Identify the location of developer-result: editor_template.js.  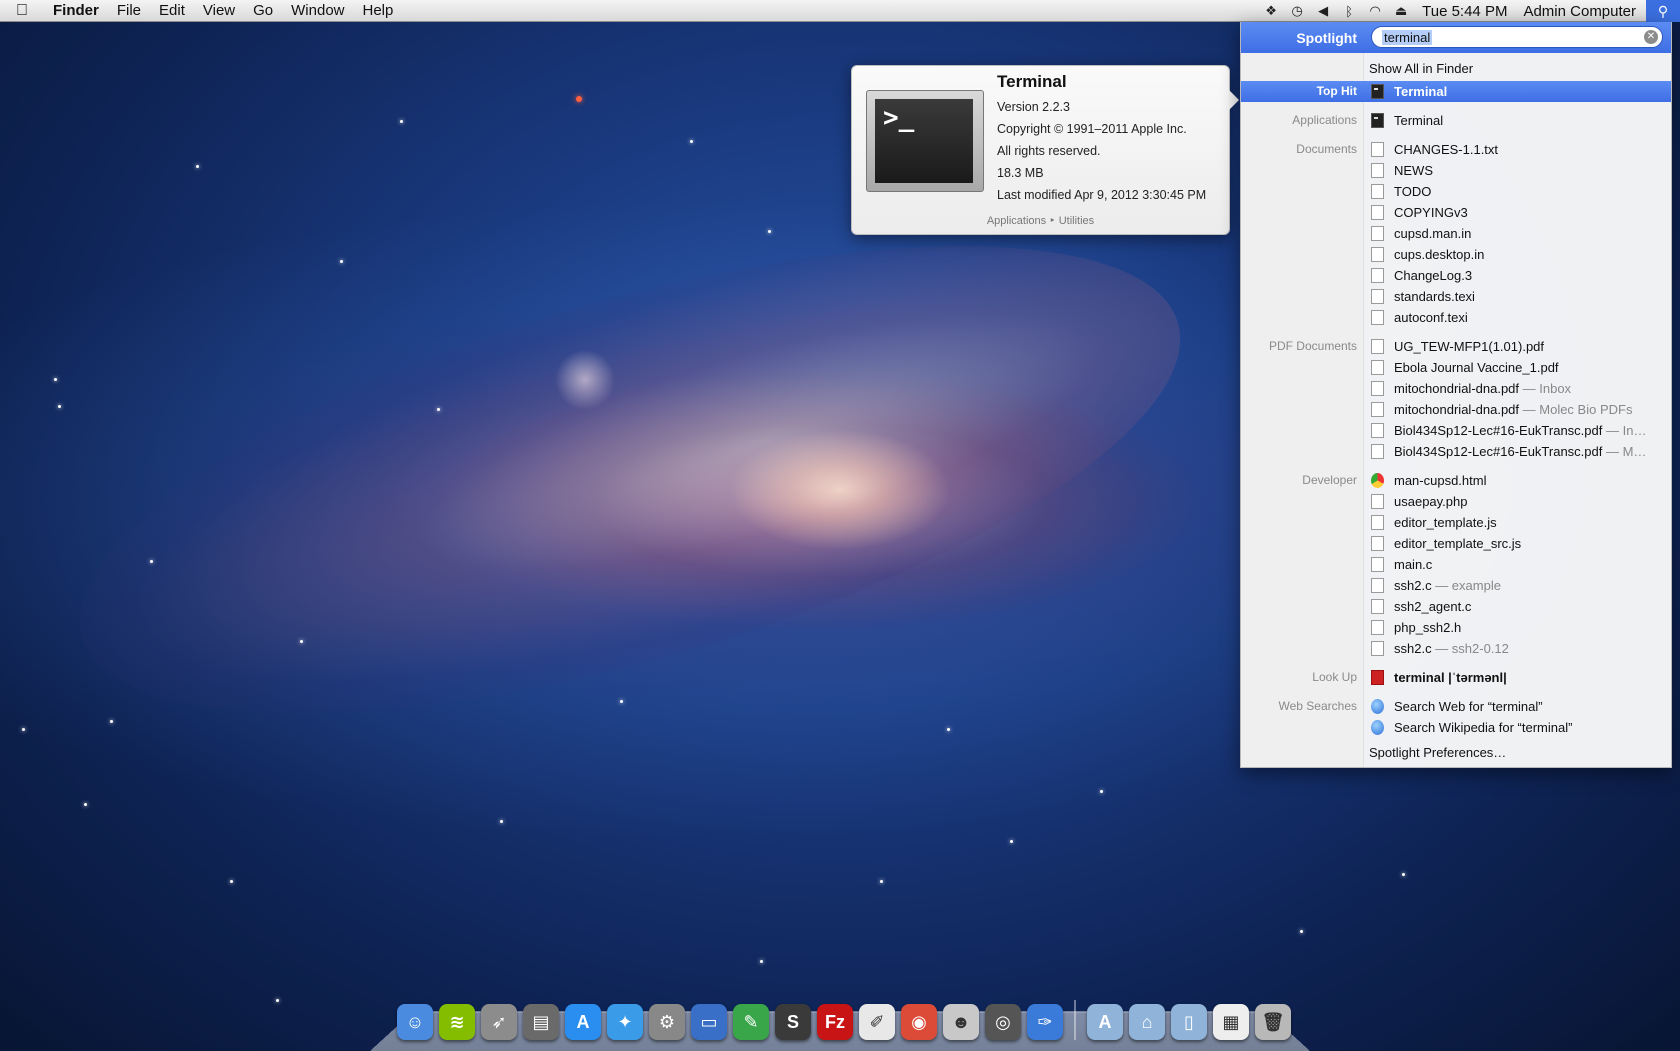
(1456, 522).